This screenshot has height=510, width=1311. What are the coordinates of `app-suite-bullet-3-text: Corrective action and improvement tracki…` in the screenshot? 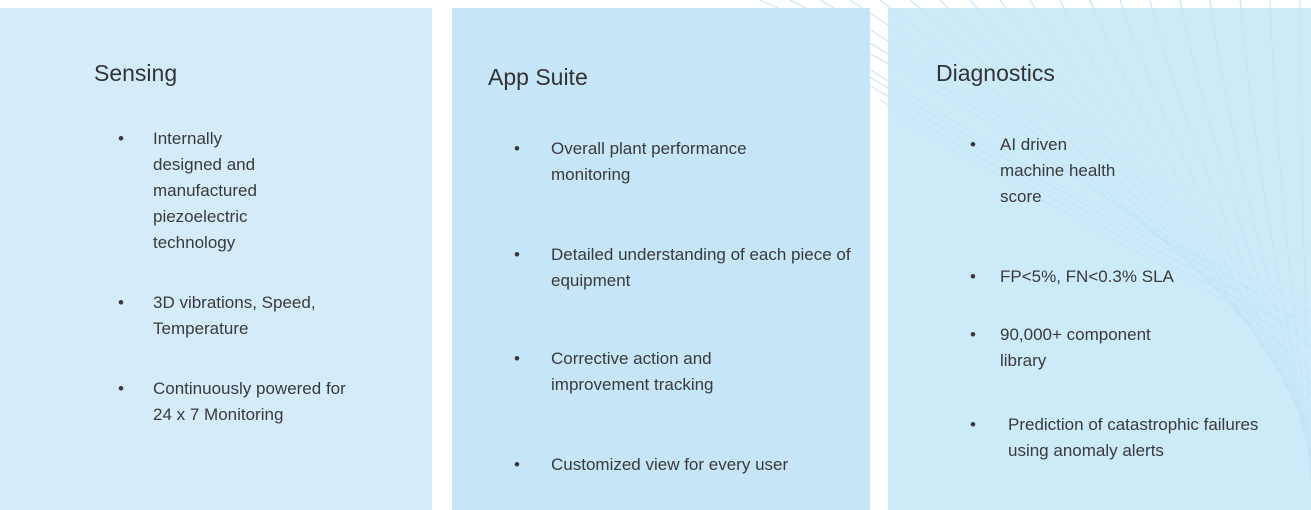 It's located at (632, 371).